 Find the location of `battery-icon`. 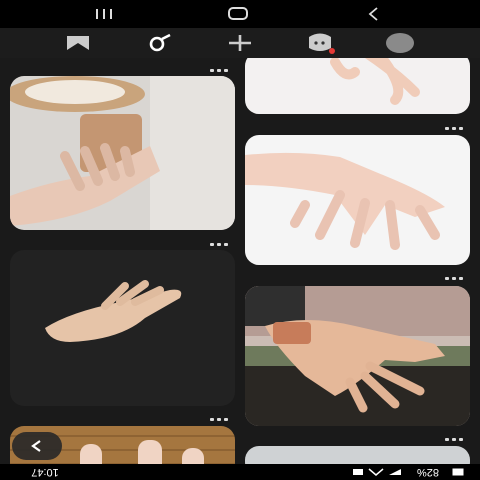

battery-icon is located at coordinates (458, 472).